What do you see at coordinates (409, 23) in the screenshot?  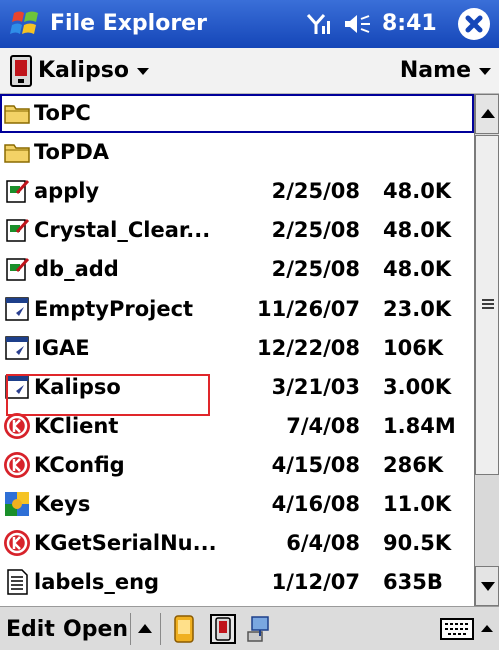 I see `clock: 8:41` at bounding box center [409, 23].